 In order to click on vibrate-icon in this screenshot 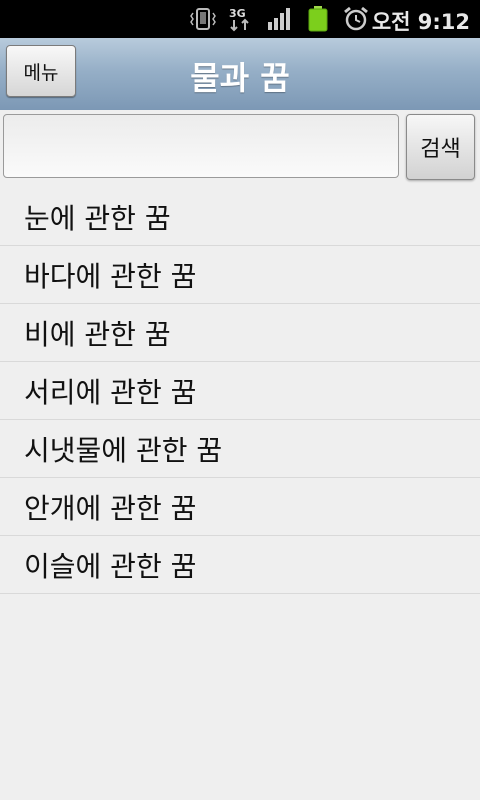, I will do `click(203, 19)`.